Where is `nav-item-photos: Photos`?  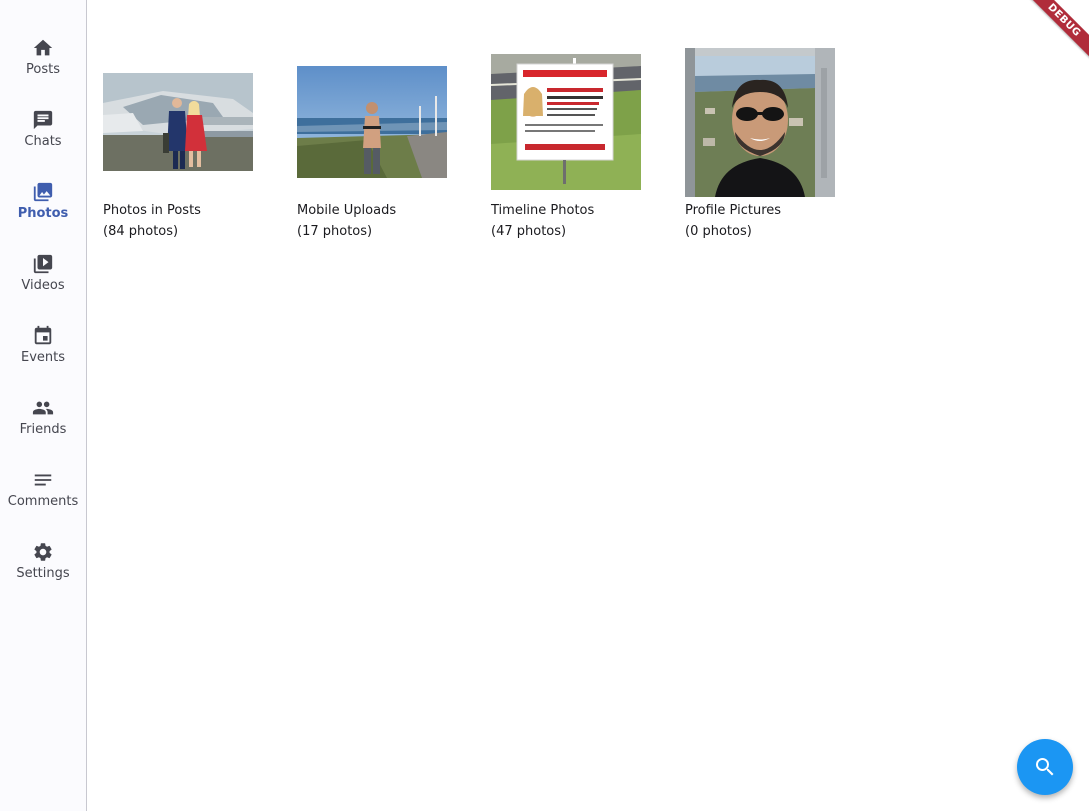
nav-item-photos: Photos is located at coordinates (43, 200).